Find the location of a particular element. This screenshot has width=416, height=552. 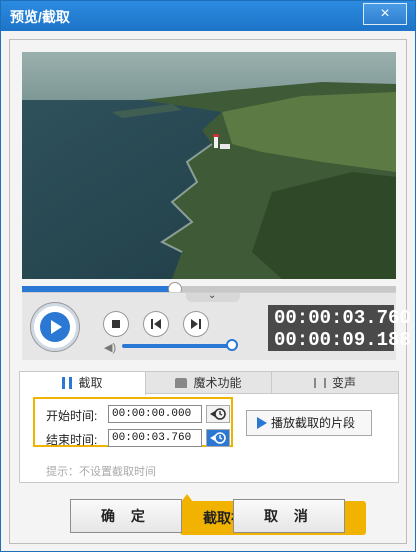

end-time-field: 00:00:03.760 is located at coordinates (155, 438).